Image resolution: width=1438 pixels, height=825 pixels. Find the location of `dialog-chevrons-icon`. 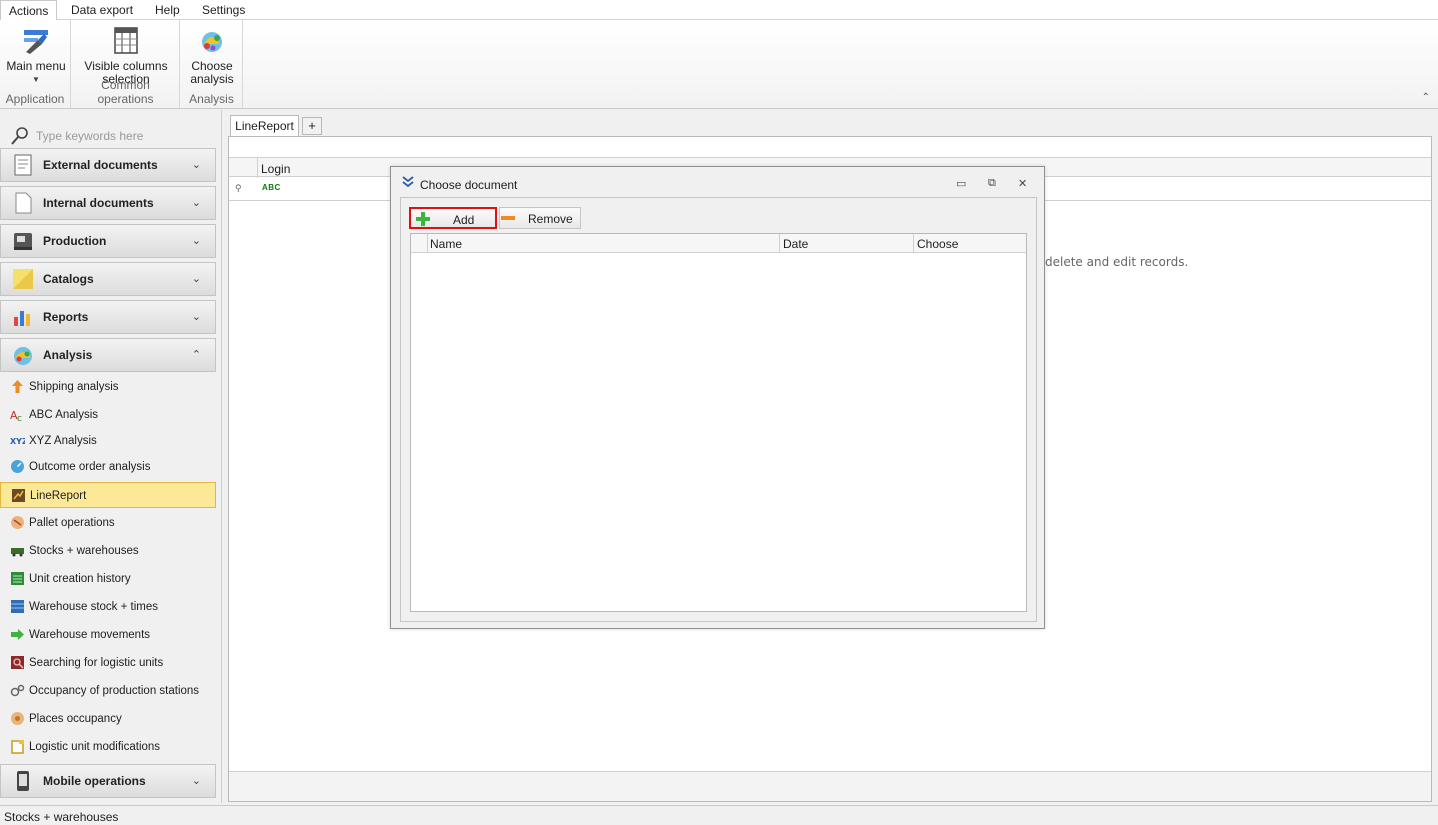

dialog-chevrons-icon is located at coordinates (408, 183).